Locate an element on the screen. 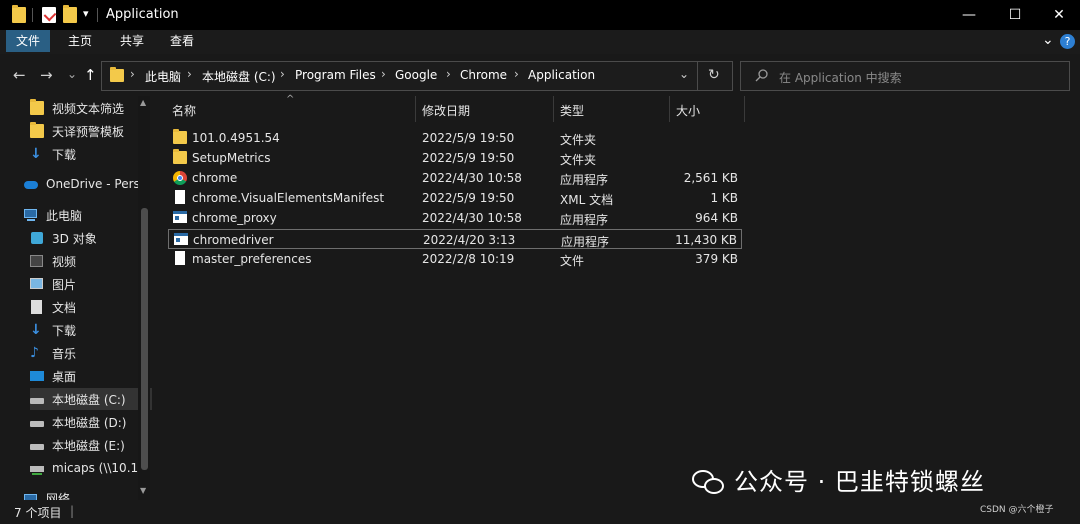 This screenshot has height=524, width=1080. sidebar-item-warning-templates: 天译预警模板 is located at coordinates (91, 131).